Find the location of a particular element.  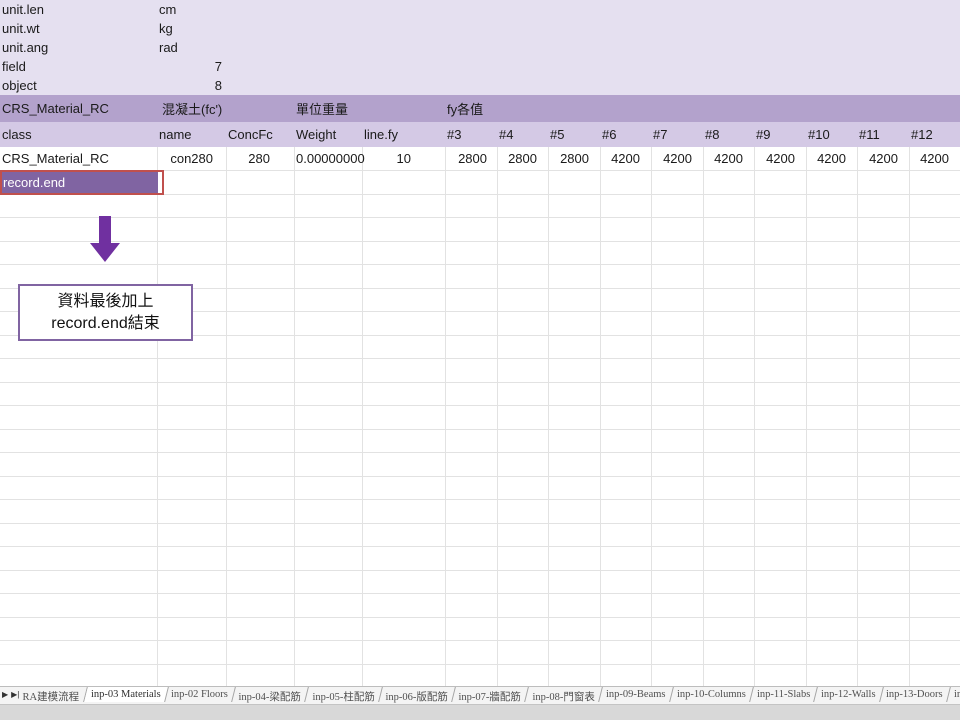

sheet-tab-label: inp-08-門窗表 is located at coordinates (563, 697).